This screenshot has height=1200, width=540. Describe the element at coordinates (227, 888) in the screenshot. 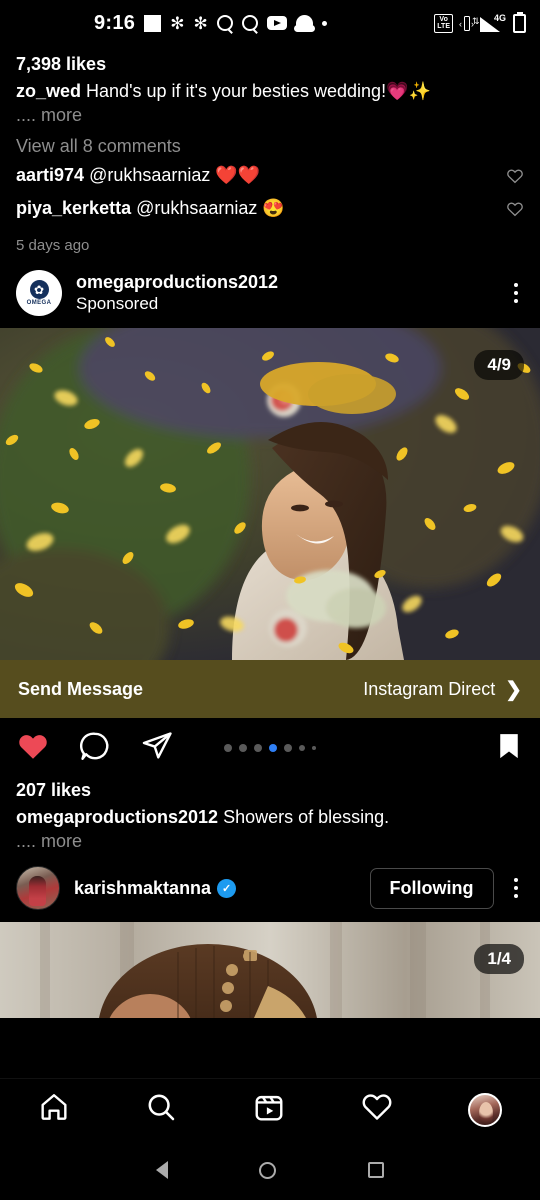

I see `verified-badge-icon: ✓` at that location.